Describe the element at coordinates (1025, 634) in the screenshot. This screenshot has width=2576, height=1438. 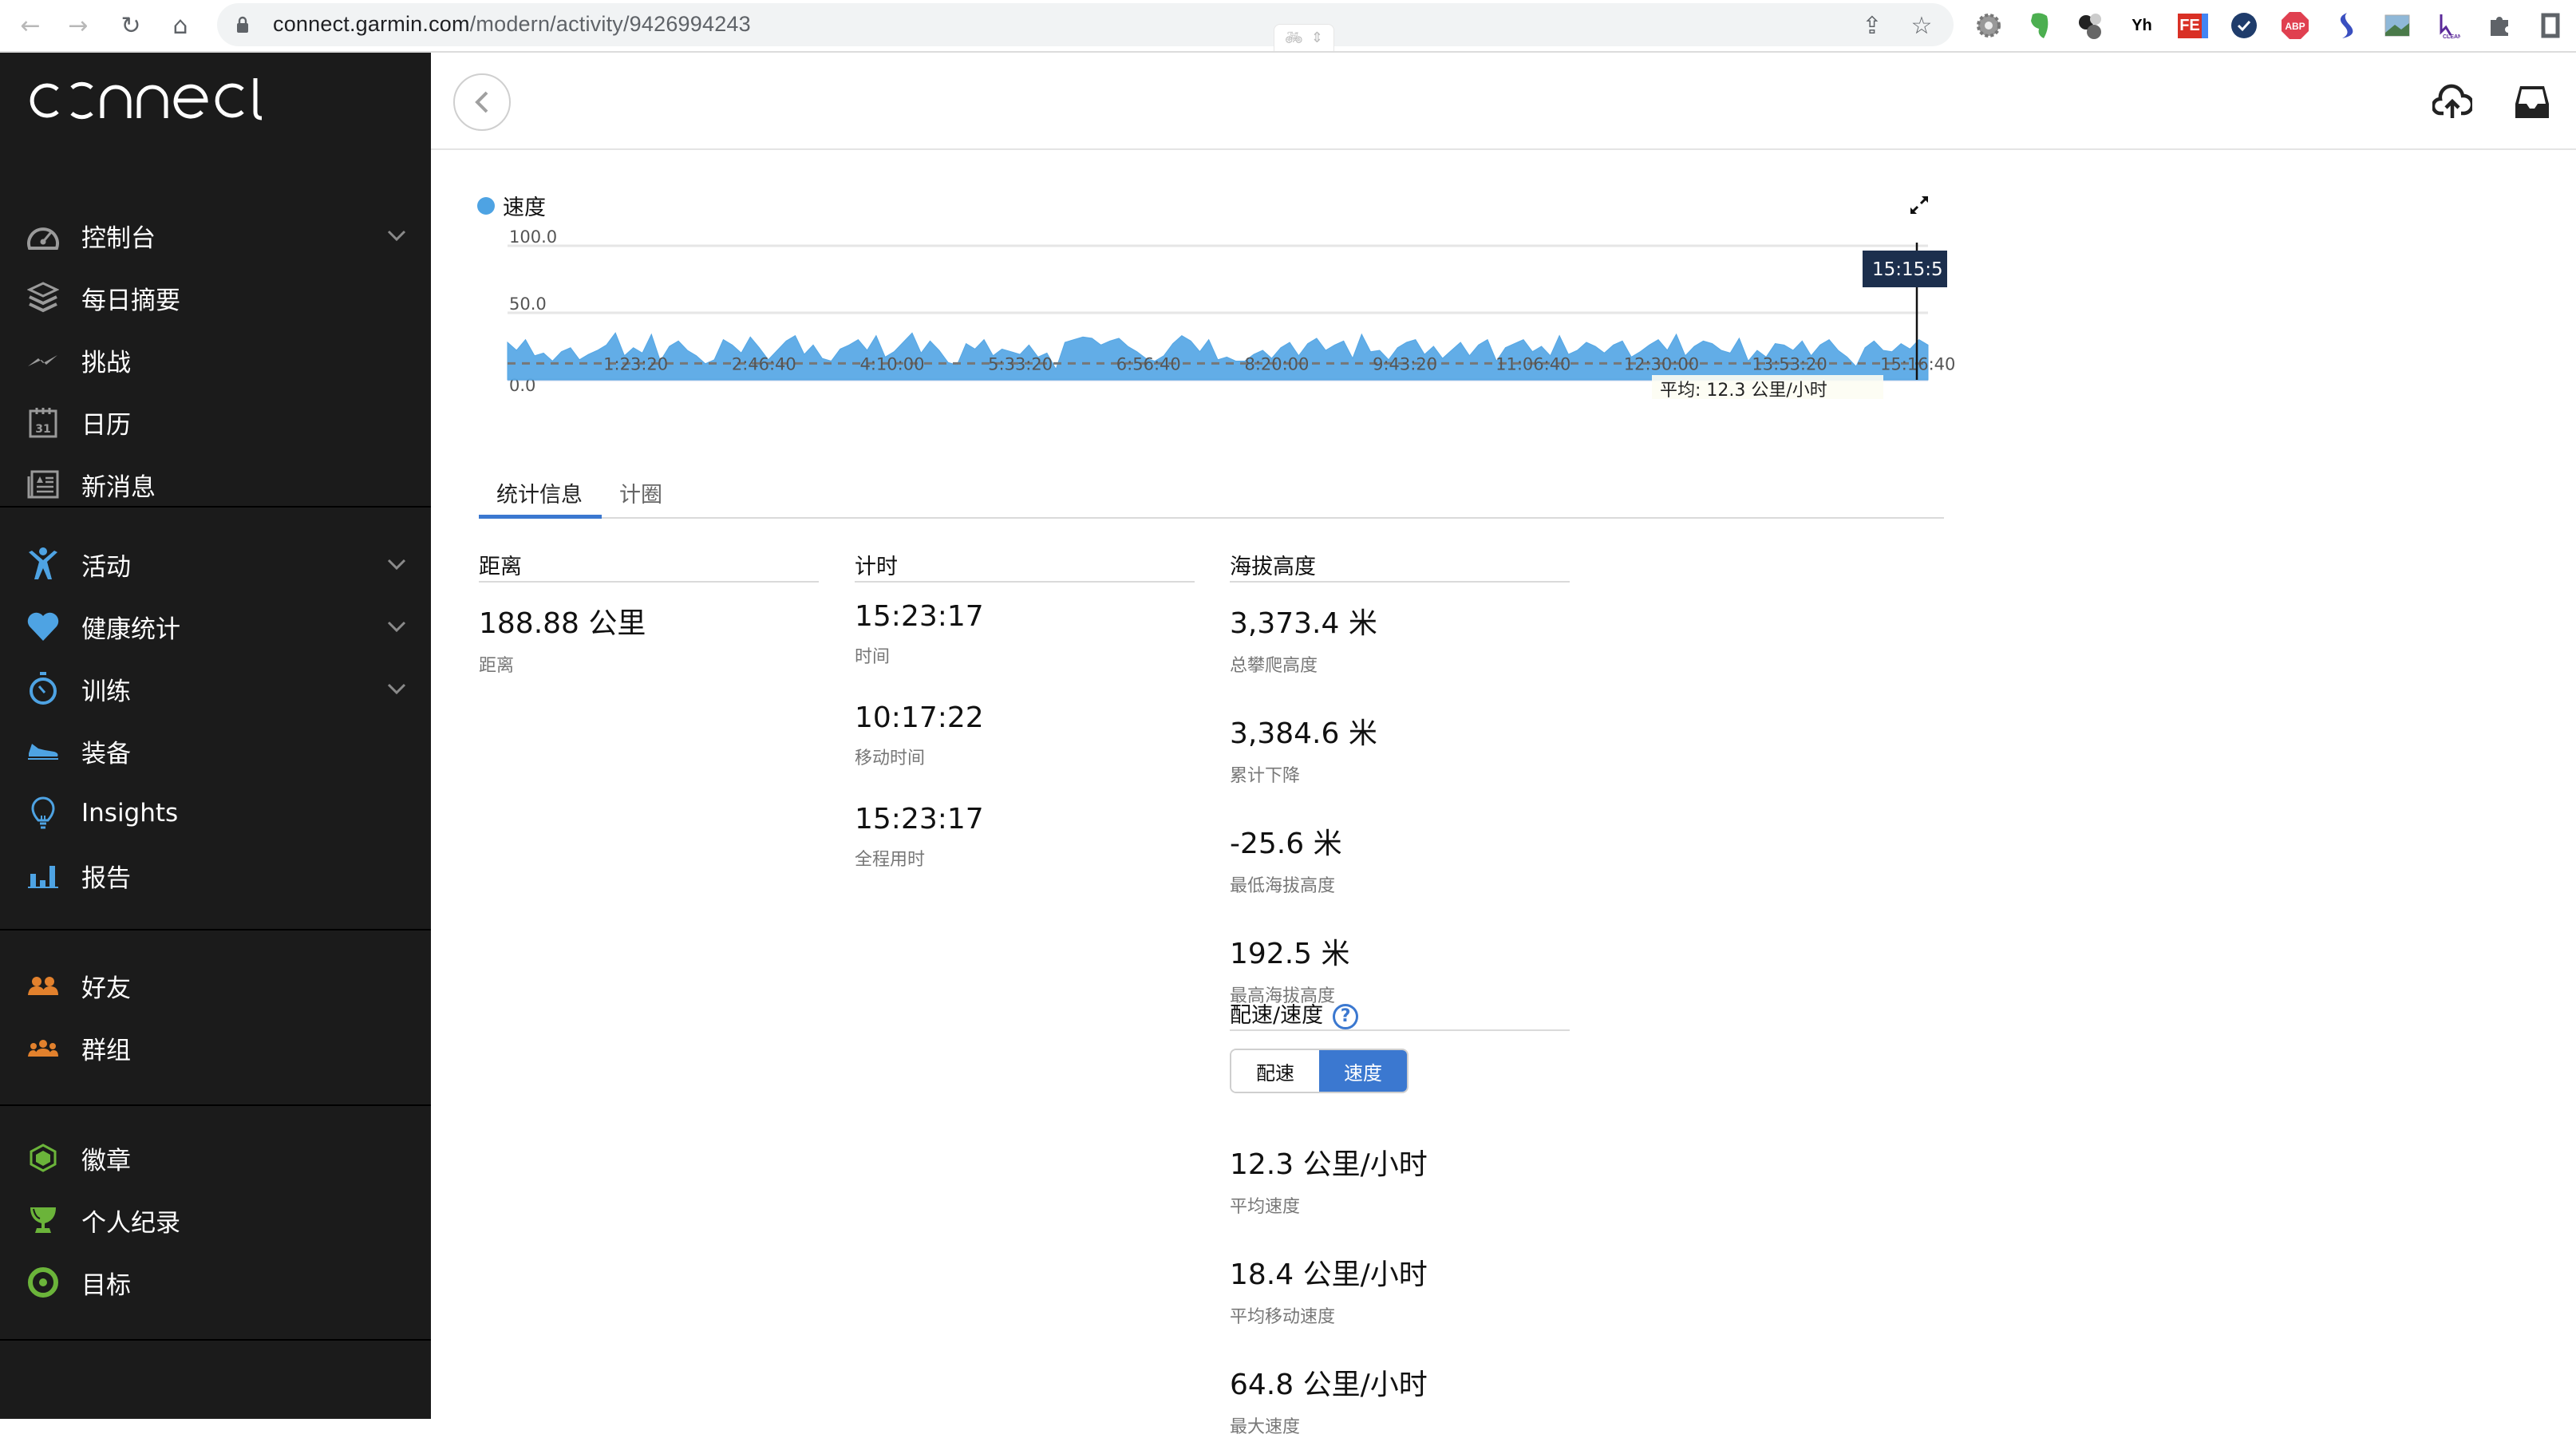
I see `stat-item: 15:23:17 时间` at that location.